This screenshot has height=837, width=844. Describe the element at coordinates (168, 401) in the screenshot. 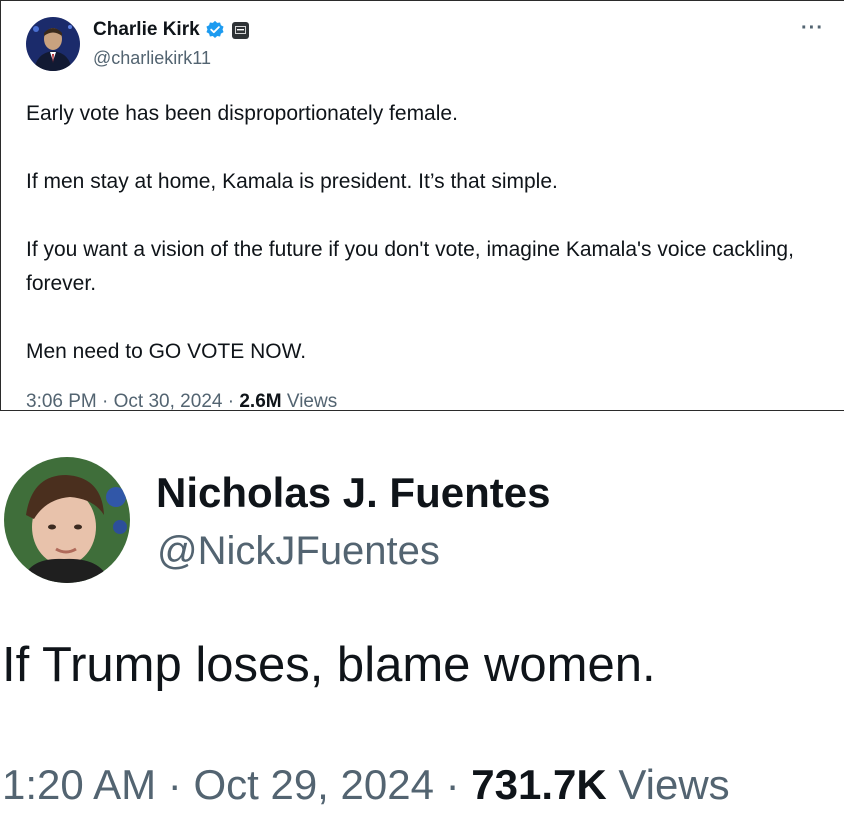

I see `tweet-date: Oct 30, 2024` at that location.